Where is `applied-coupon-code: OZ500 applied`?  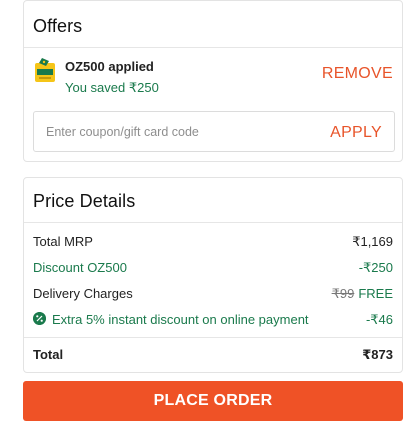
applied-coupon-code: OZ500 applied is located at coordinates (109, 66).